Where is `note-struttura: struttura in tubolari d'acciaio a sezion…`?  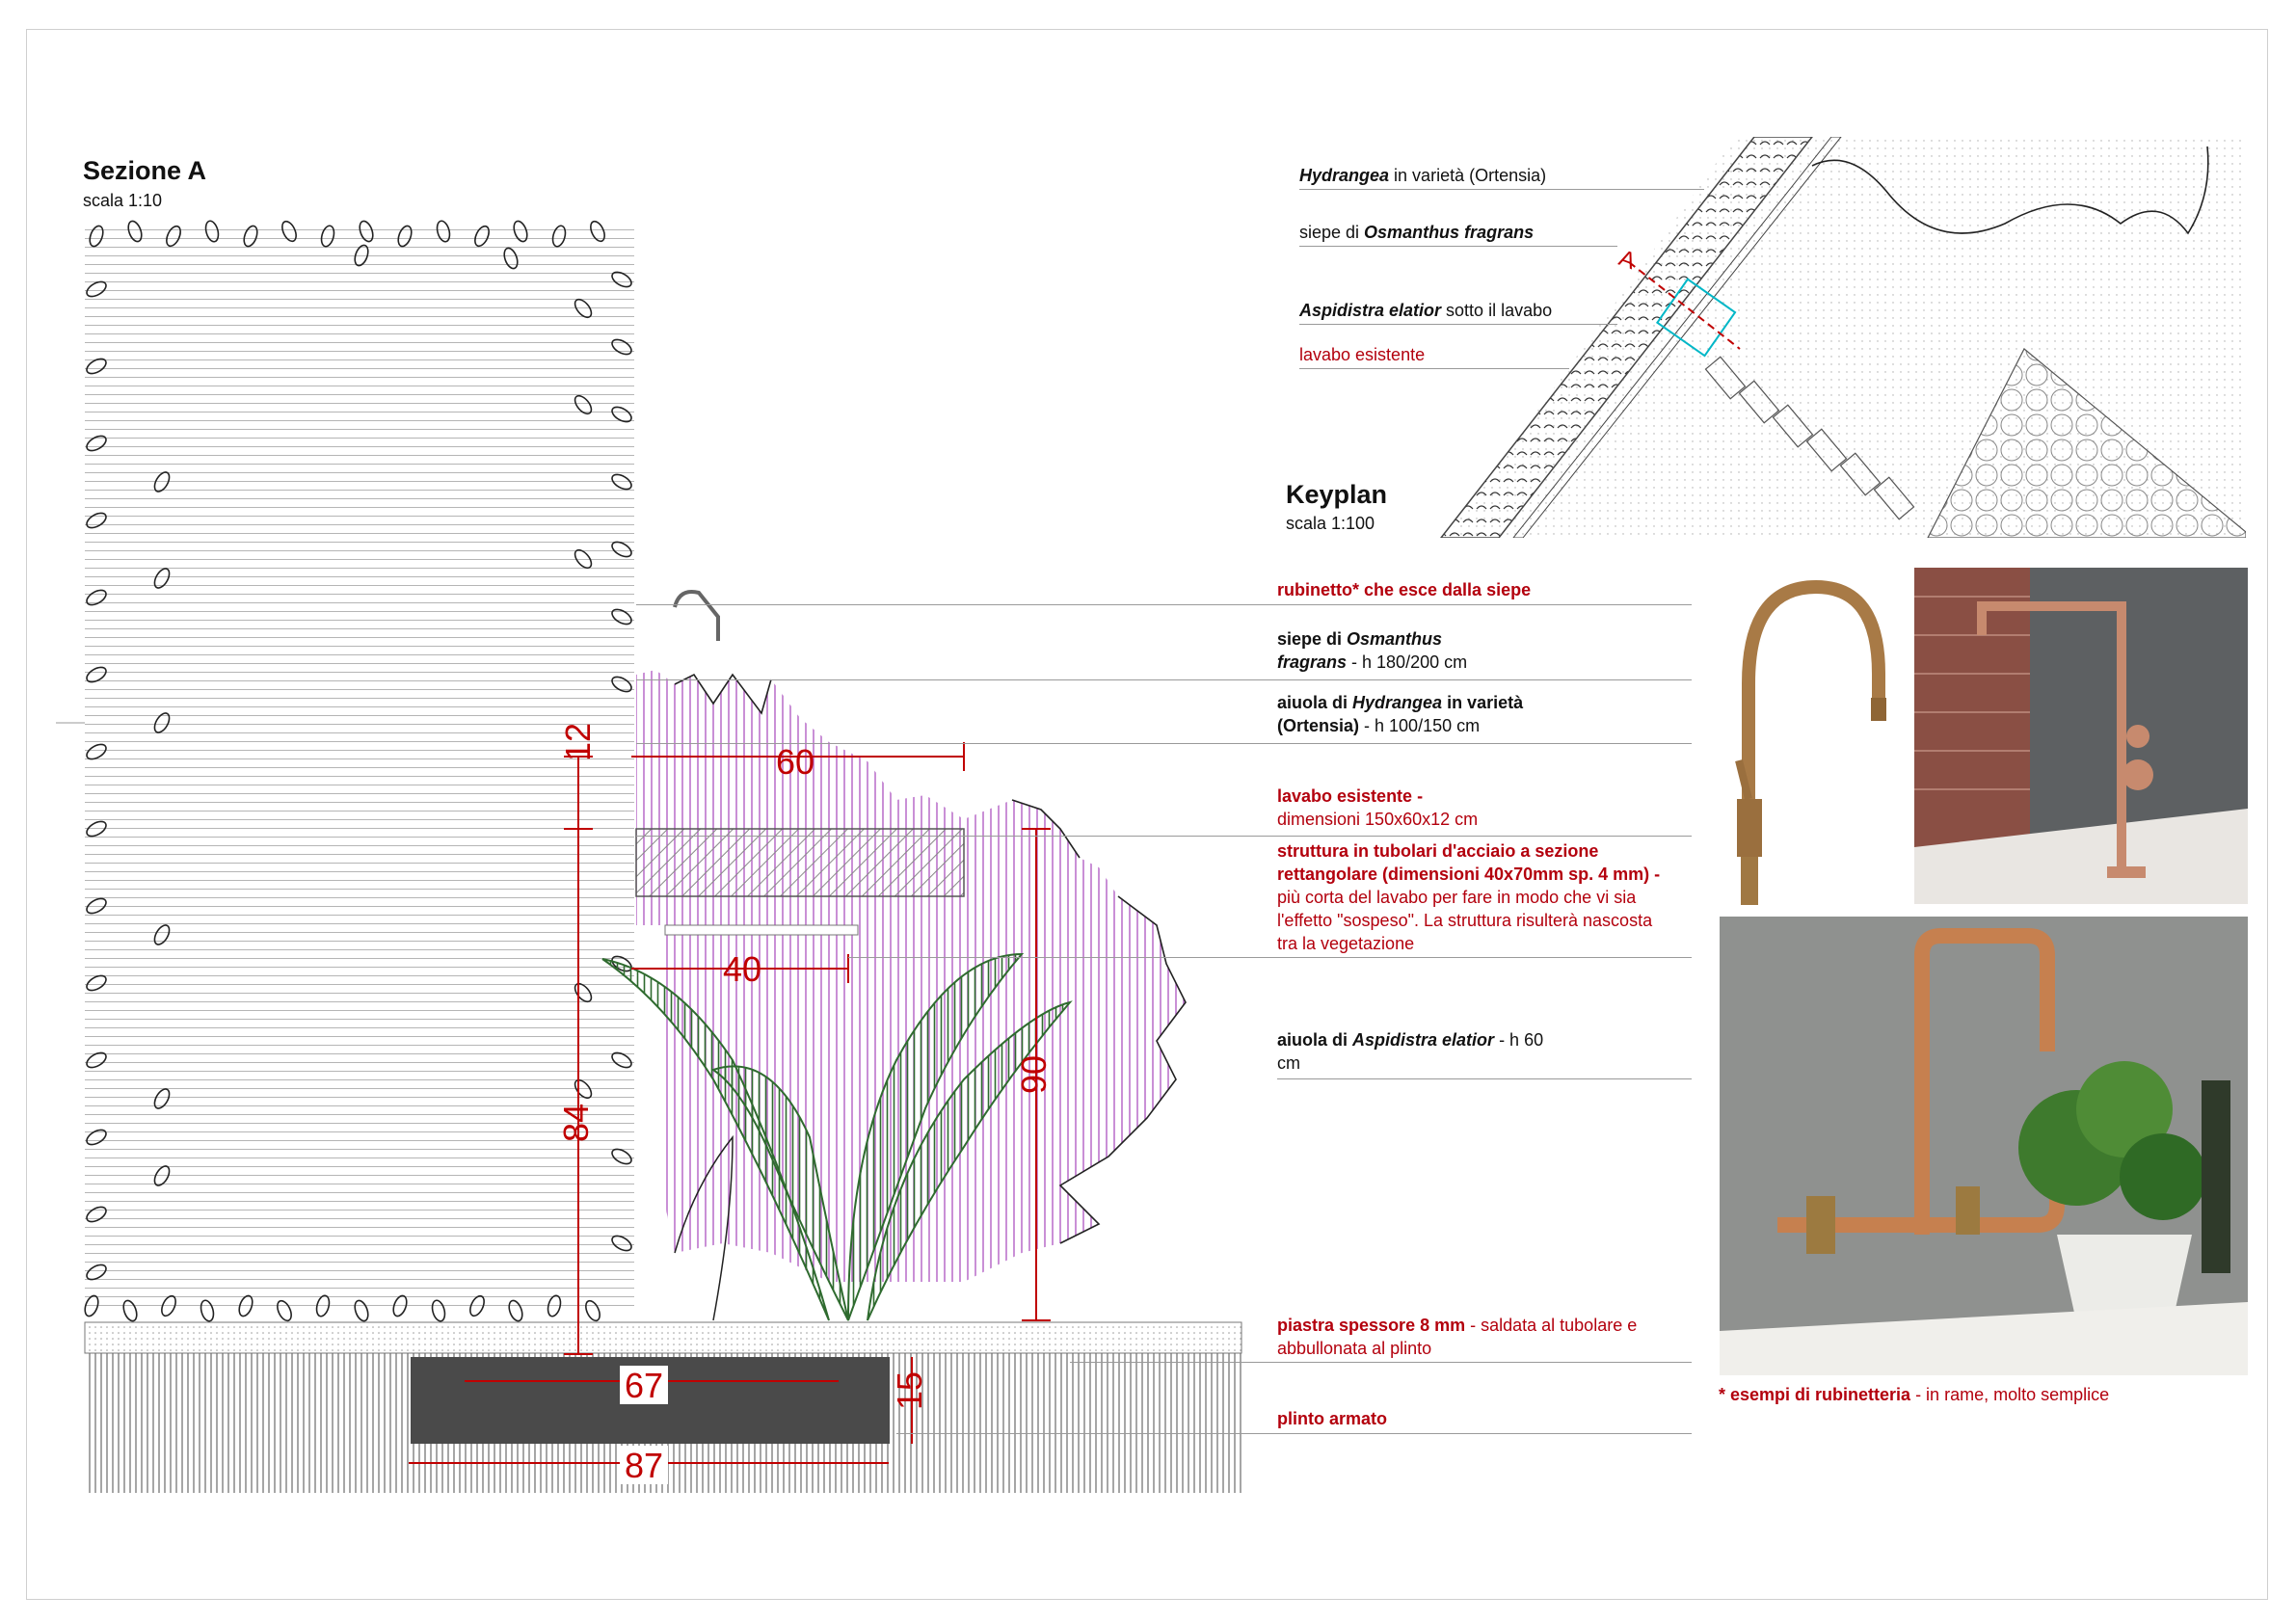 note-struttura: struttura in tubolari d'acciaio a sezion… is located at coordinates (1469, 897).